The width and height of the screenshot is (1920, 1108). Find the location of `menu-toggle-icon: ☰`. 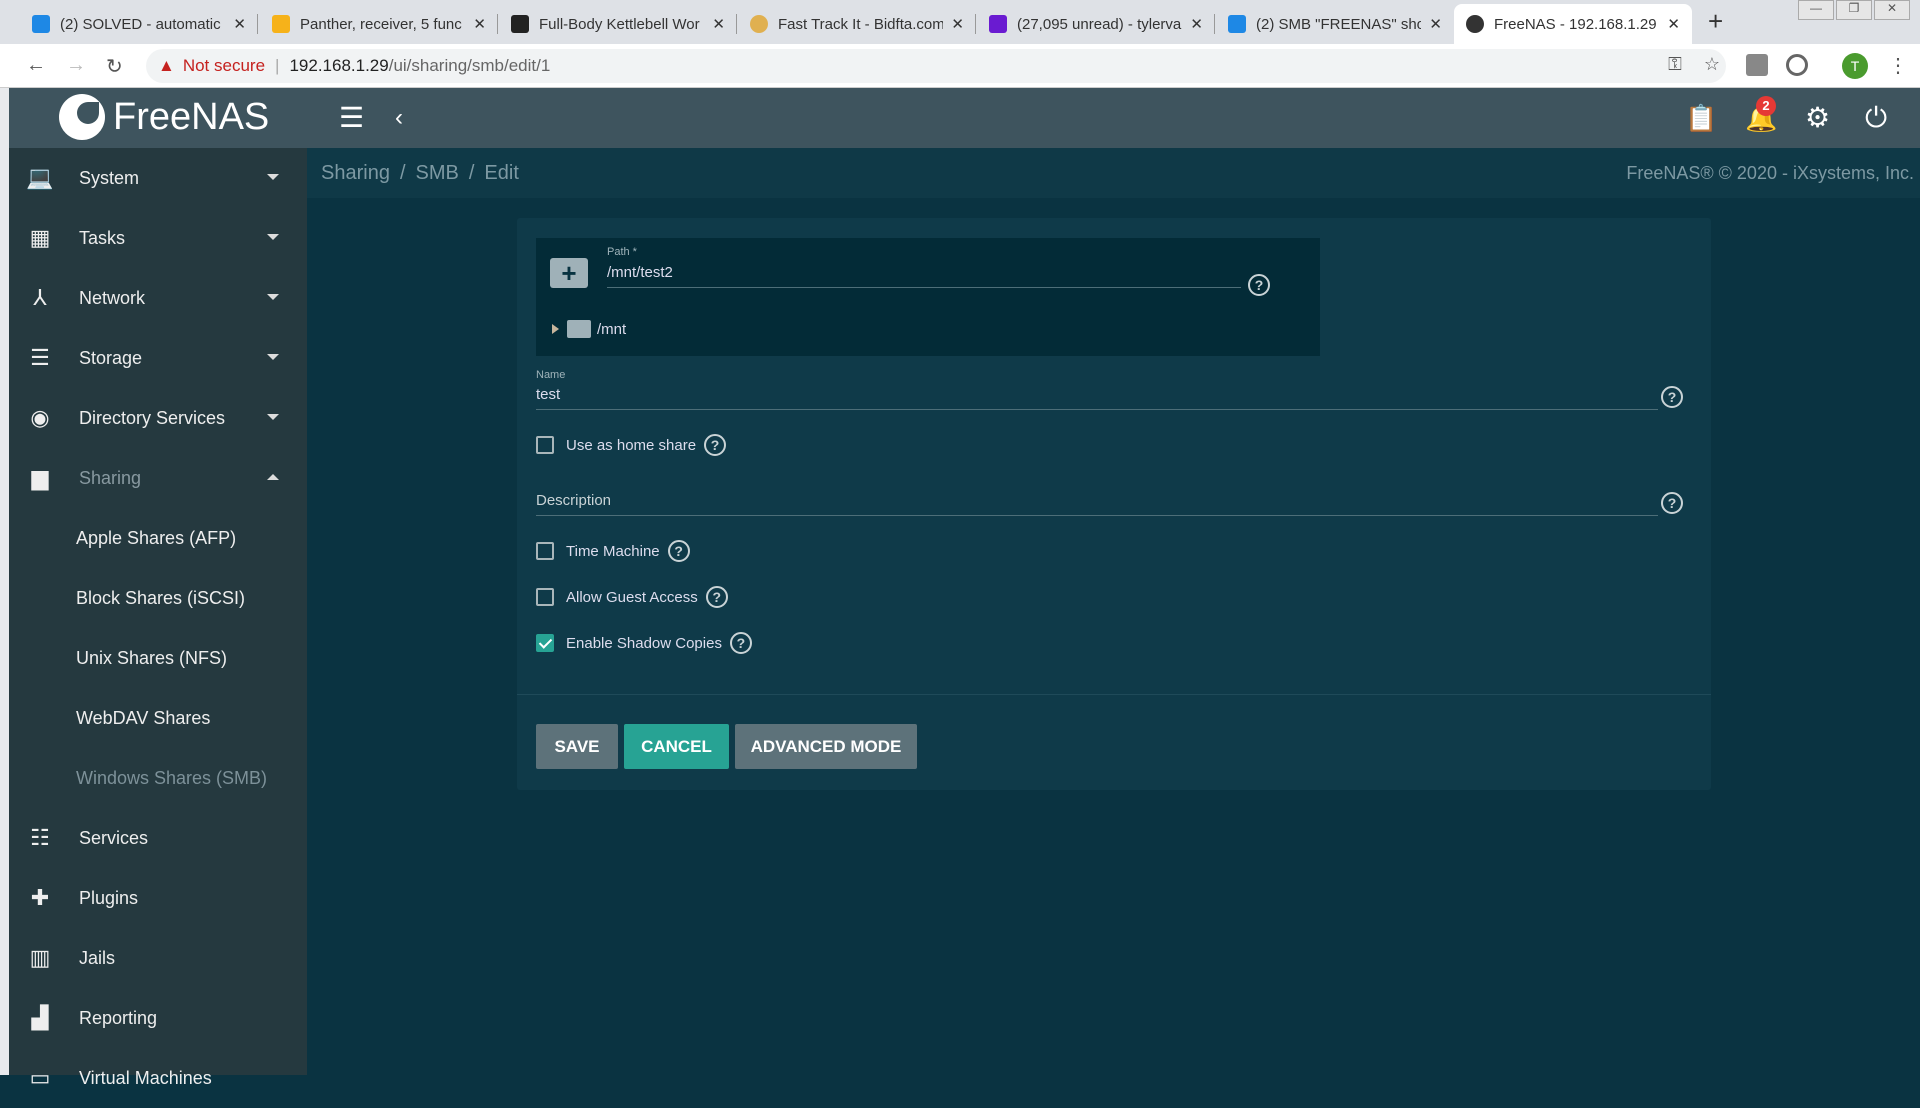

menu-toggle-icon: ☰ is located at coordinates (351, 118).